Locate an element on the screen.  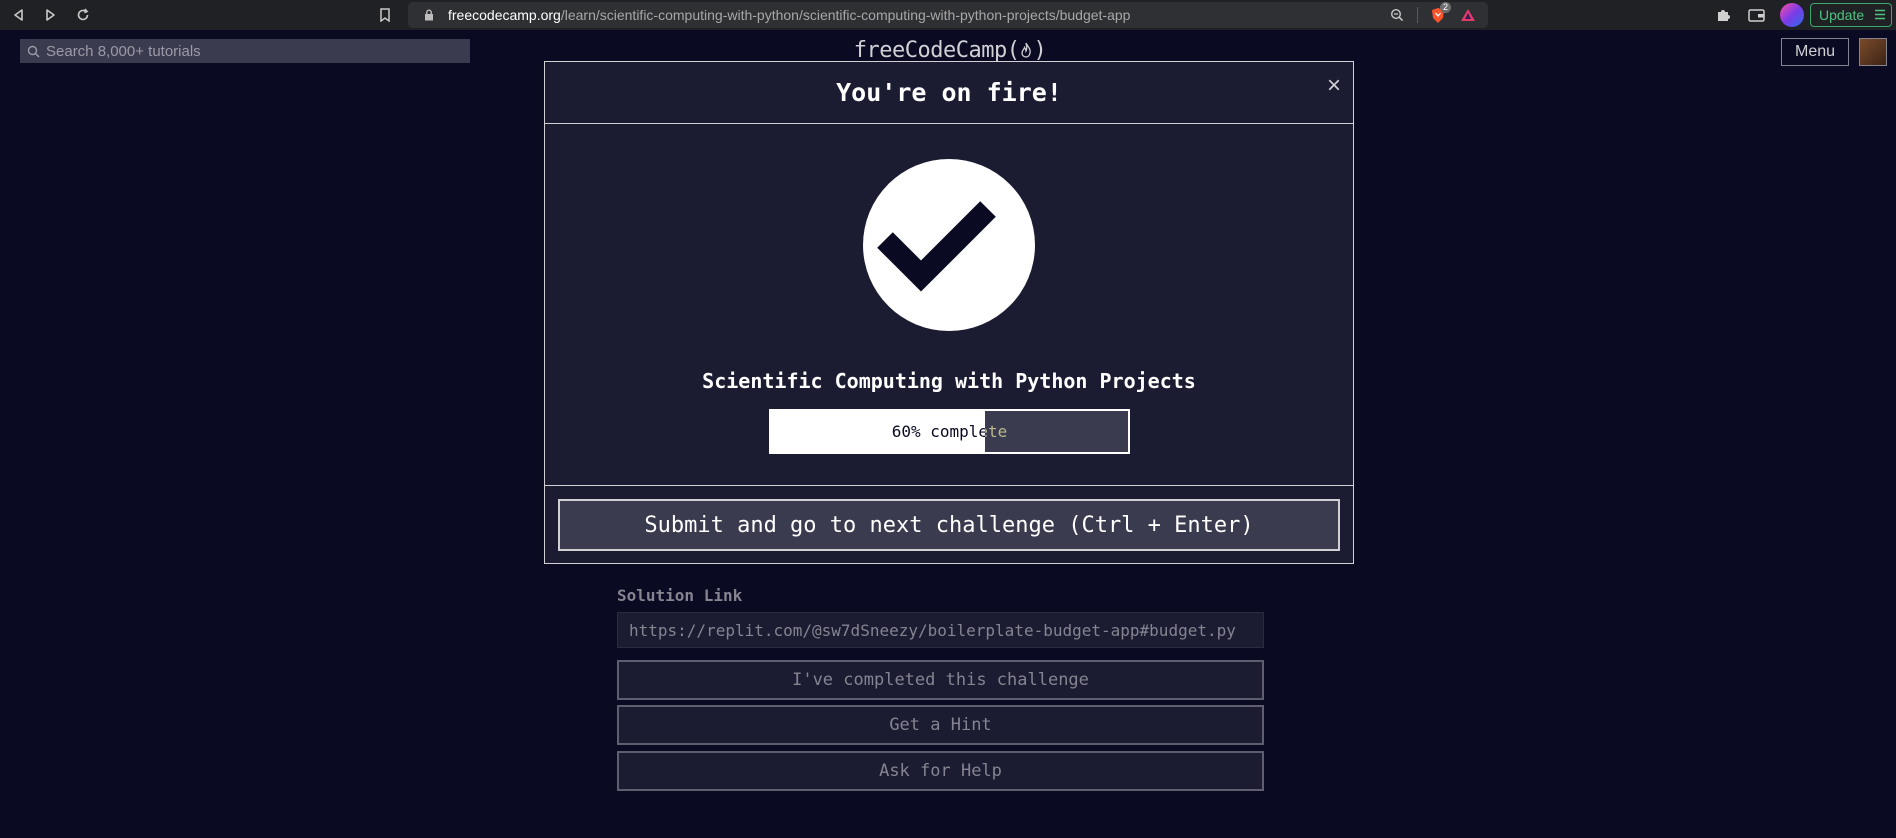
progress-bar: 60% complete is located at coordinates (949, 431).